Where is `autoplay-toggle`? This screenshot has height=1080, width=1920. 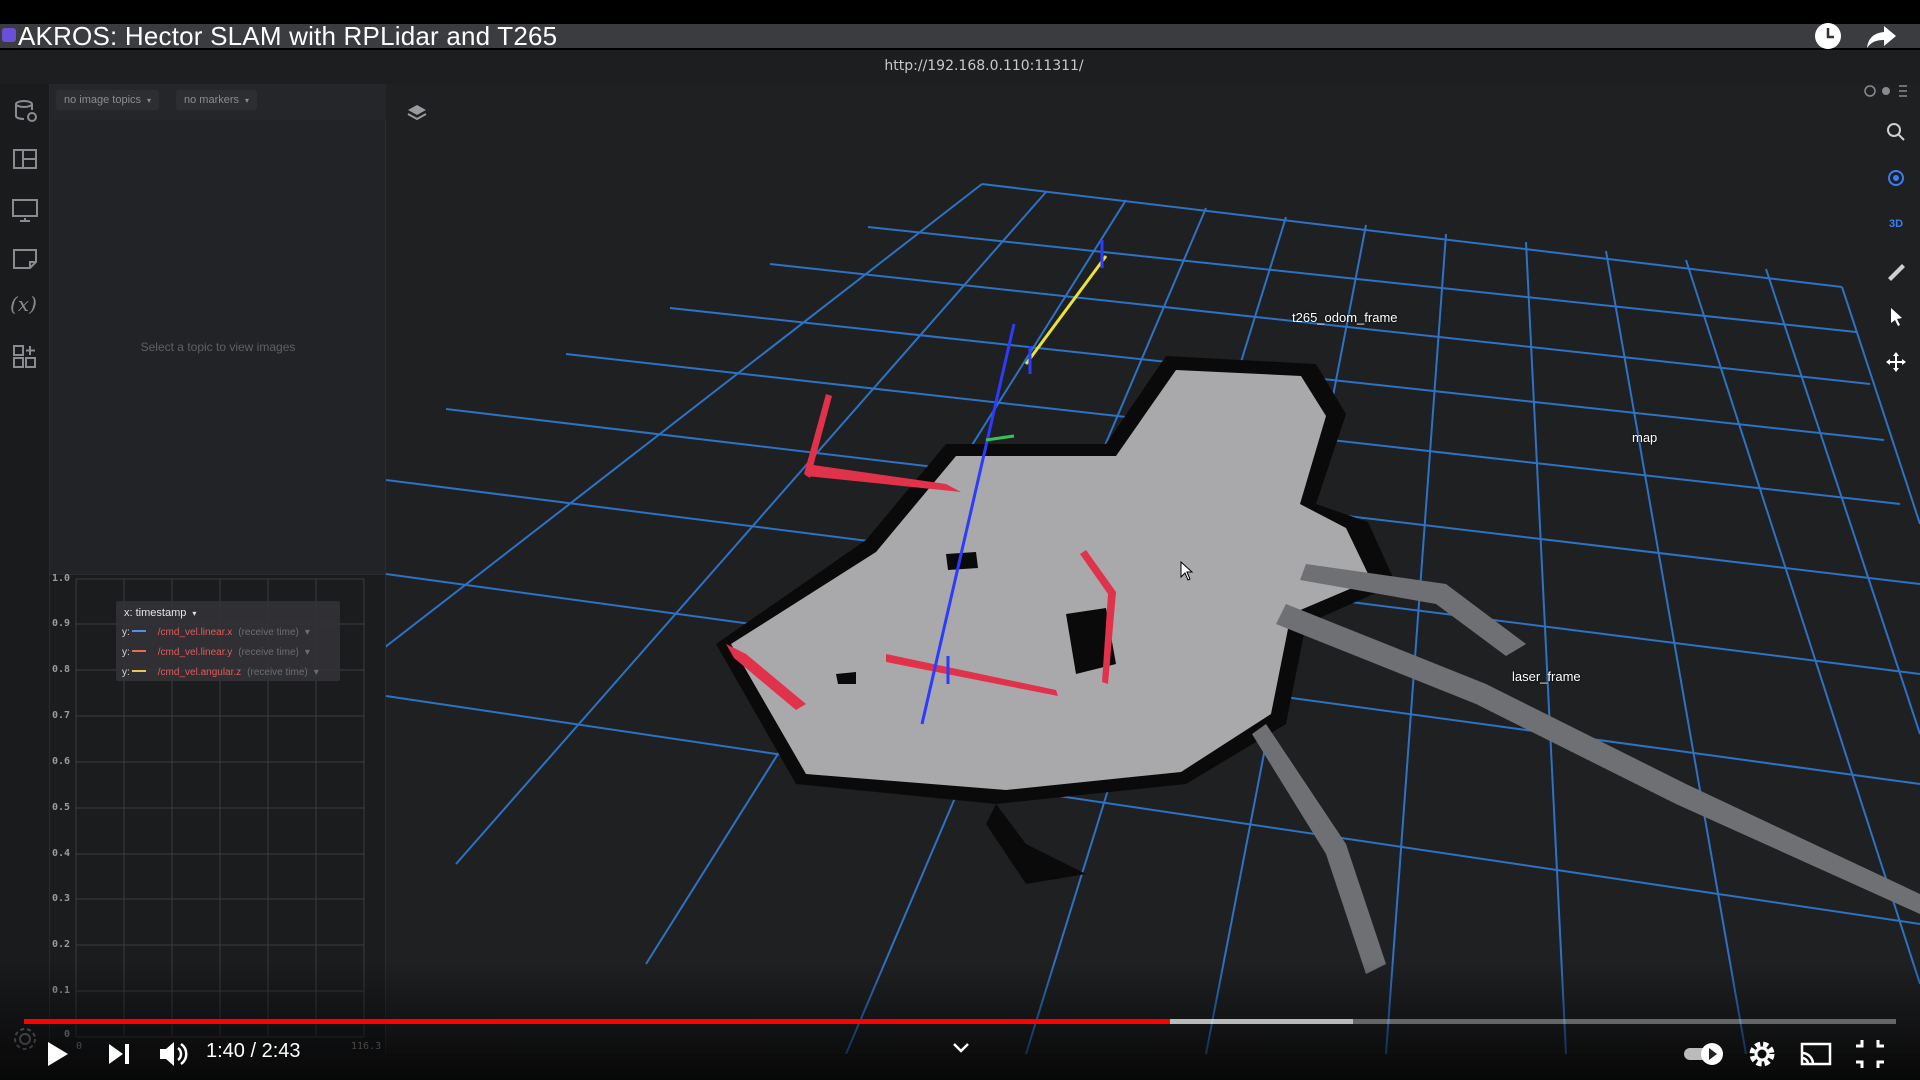
autoplay-toggle is located at coordinates (1705, 1054).